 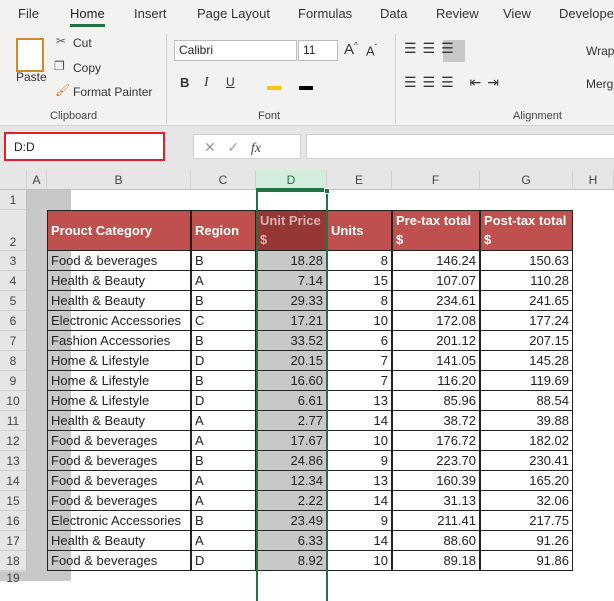 I want to click on data-cell: 6.33, so click(x=291, y=541).